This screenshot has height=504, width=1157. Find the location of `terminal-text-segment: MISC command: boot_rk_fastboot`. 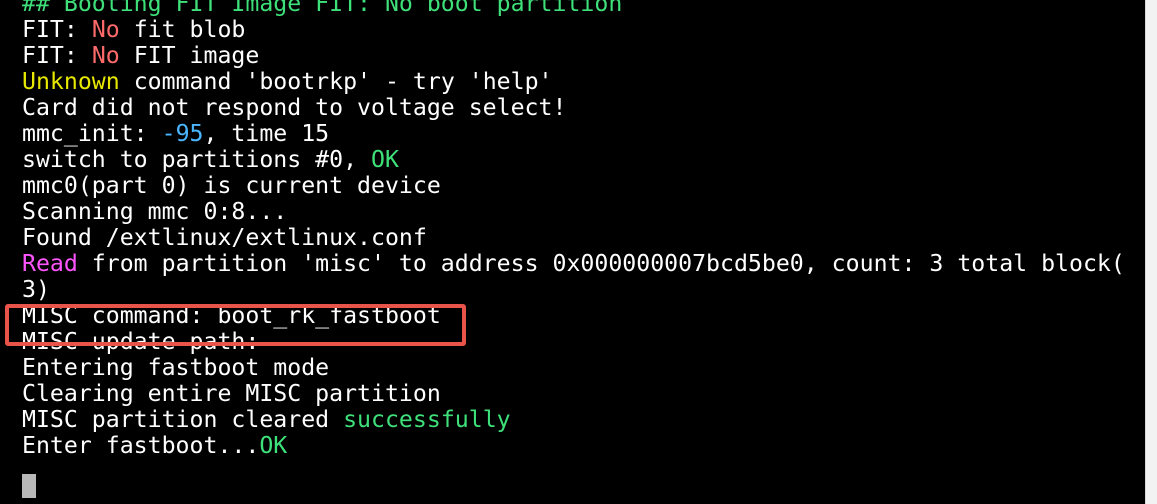

terminal-text-segment: MISC command: boot_rk_fastboot is located at coordinates (231, 315).